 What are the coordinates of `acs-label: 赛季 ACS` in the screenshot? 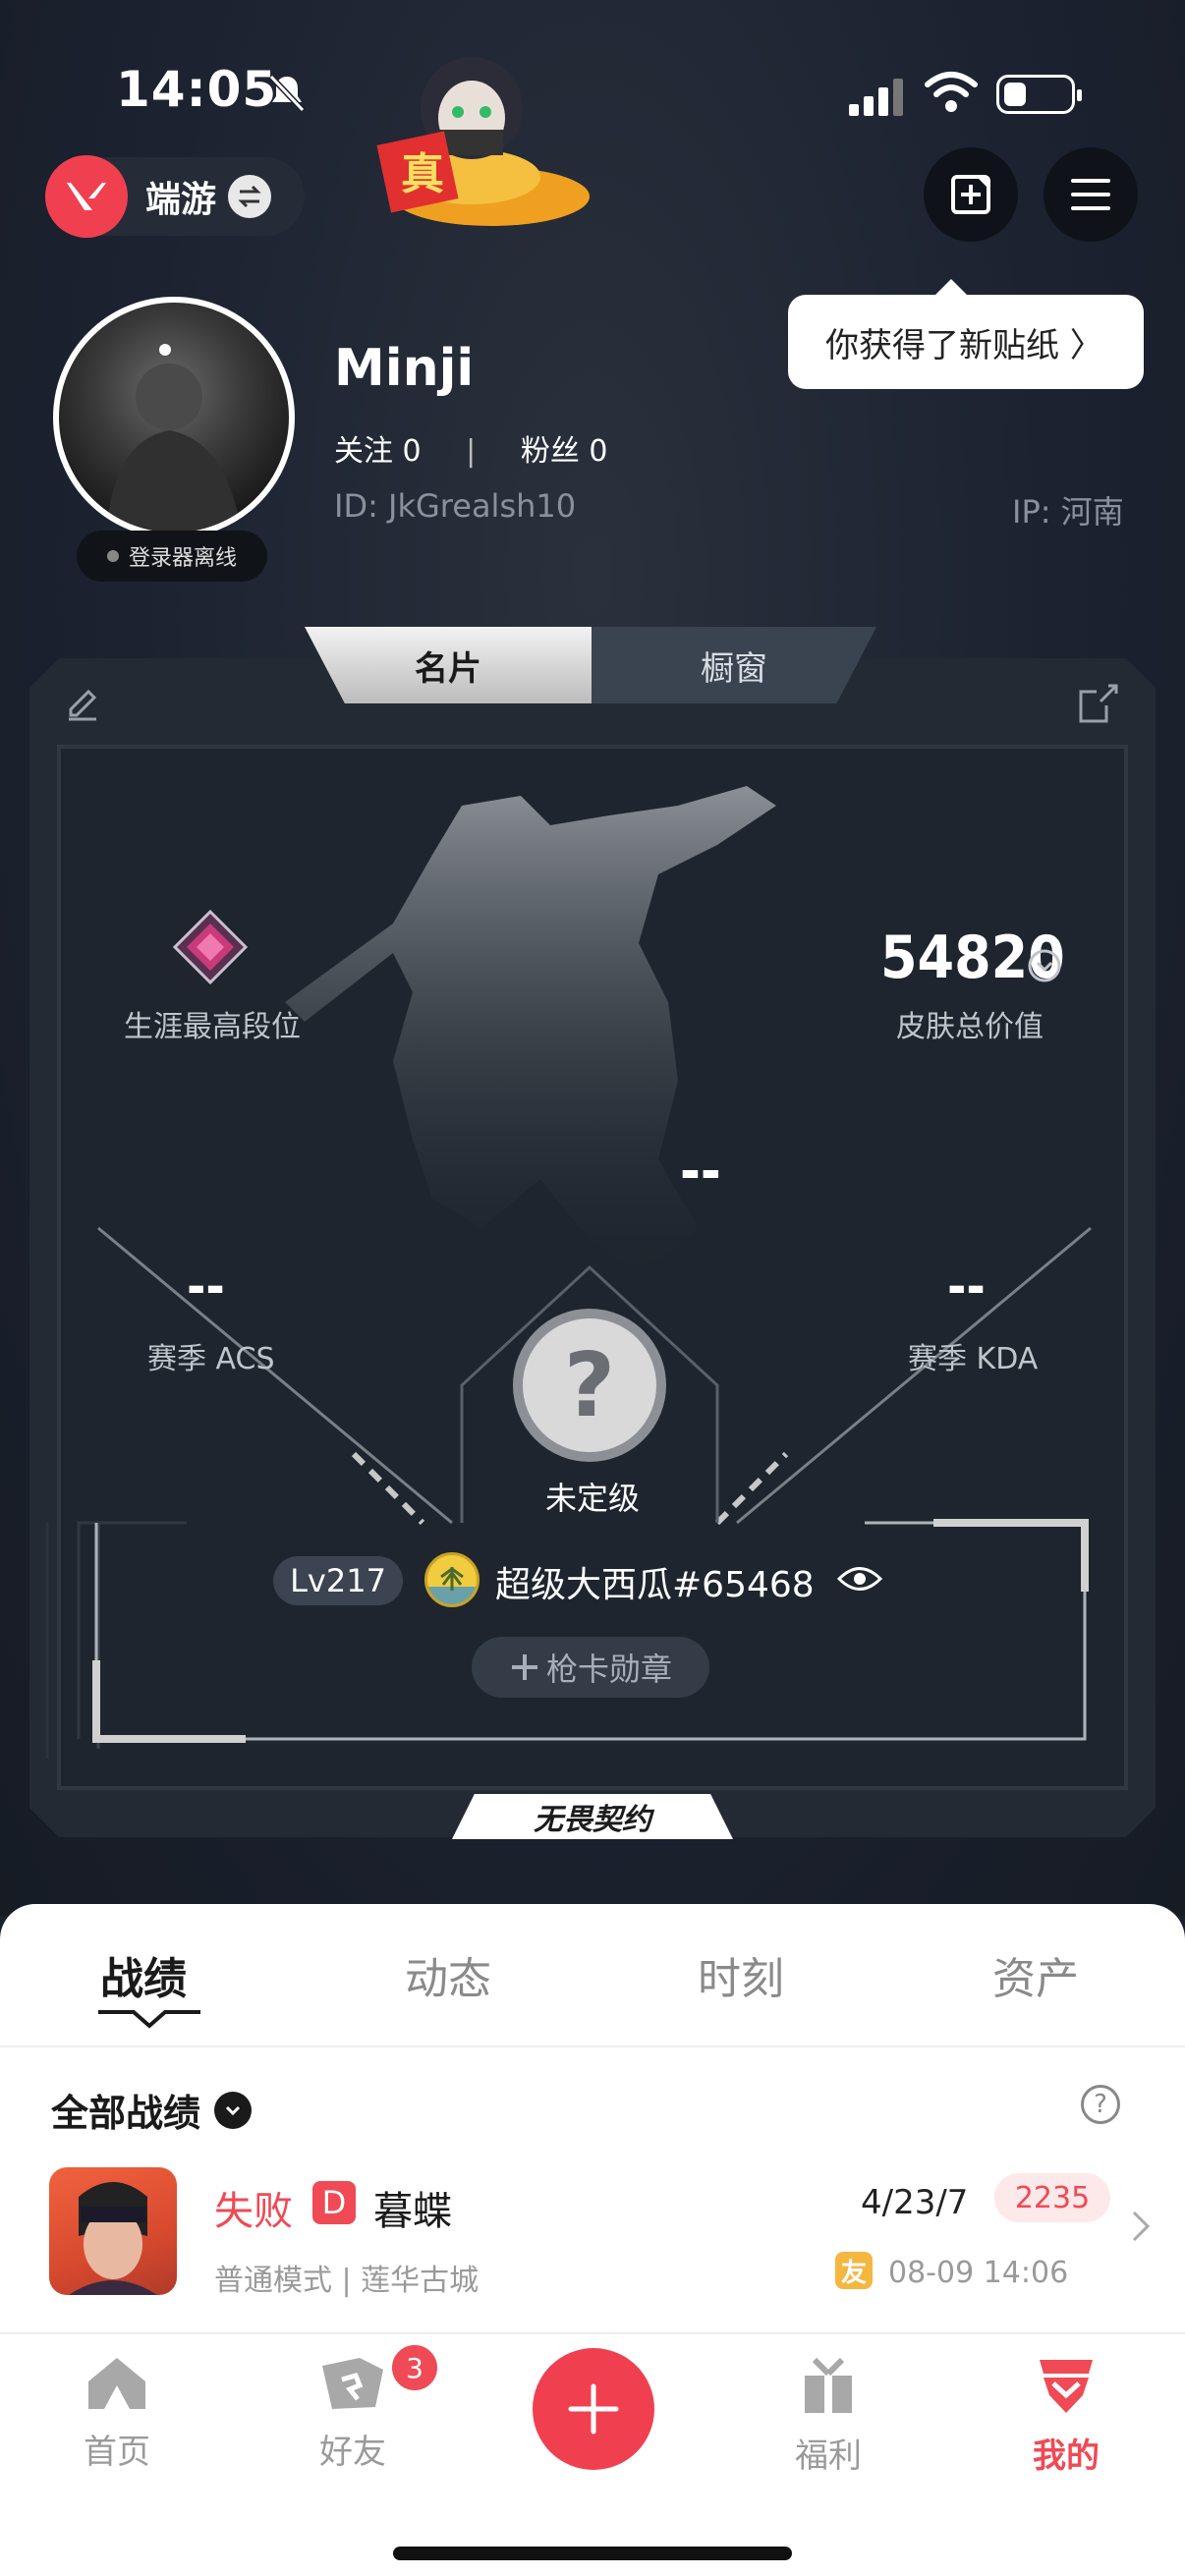 It's located at (211, 1359).